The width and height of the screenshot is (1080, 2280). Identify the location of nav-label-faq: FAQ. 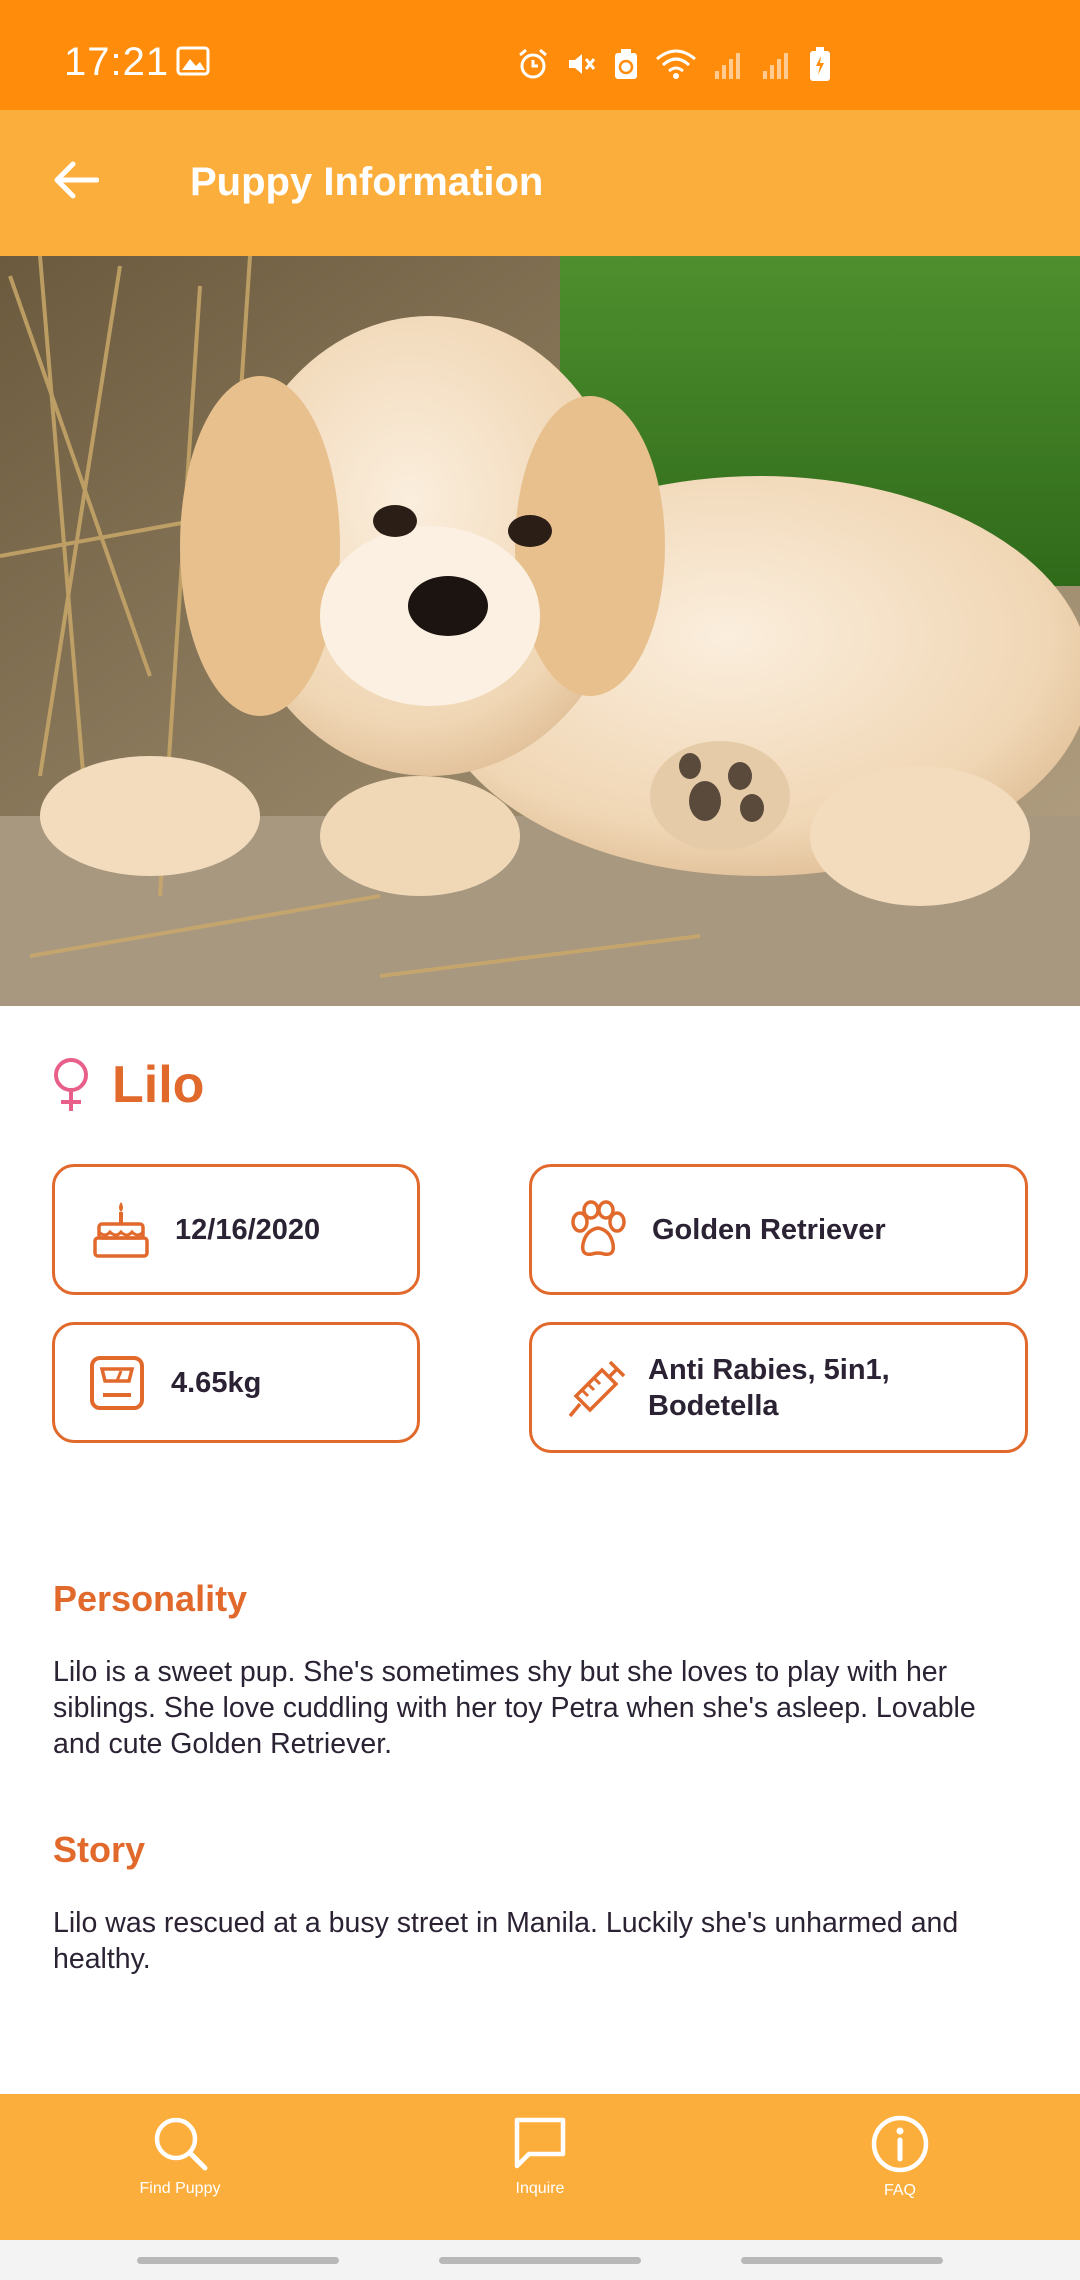
(899, 2190).